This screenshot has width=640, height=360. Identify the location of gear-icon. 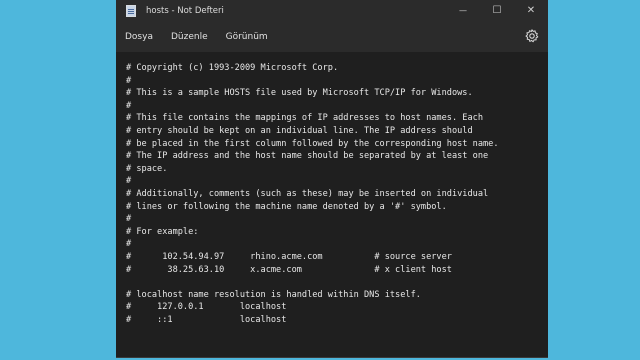
(532, 36).